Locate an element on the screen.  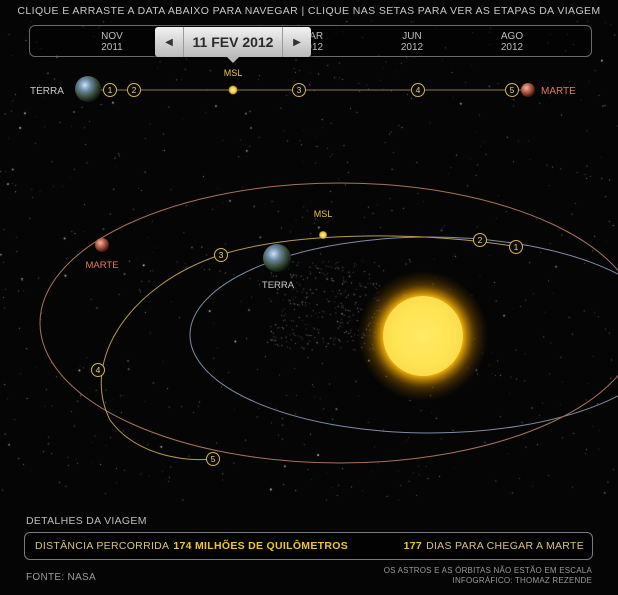
orbit-step-marker: 1 is located at coordinates (516, 247).